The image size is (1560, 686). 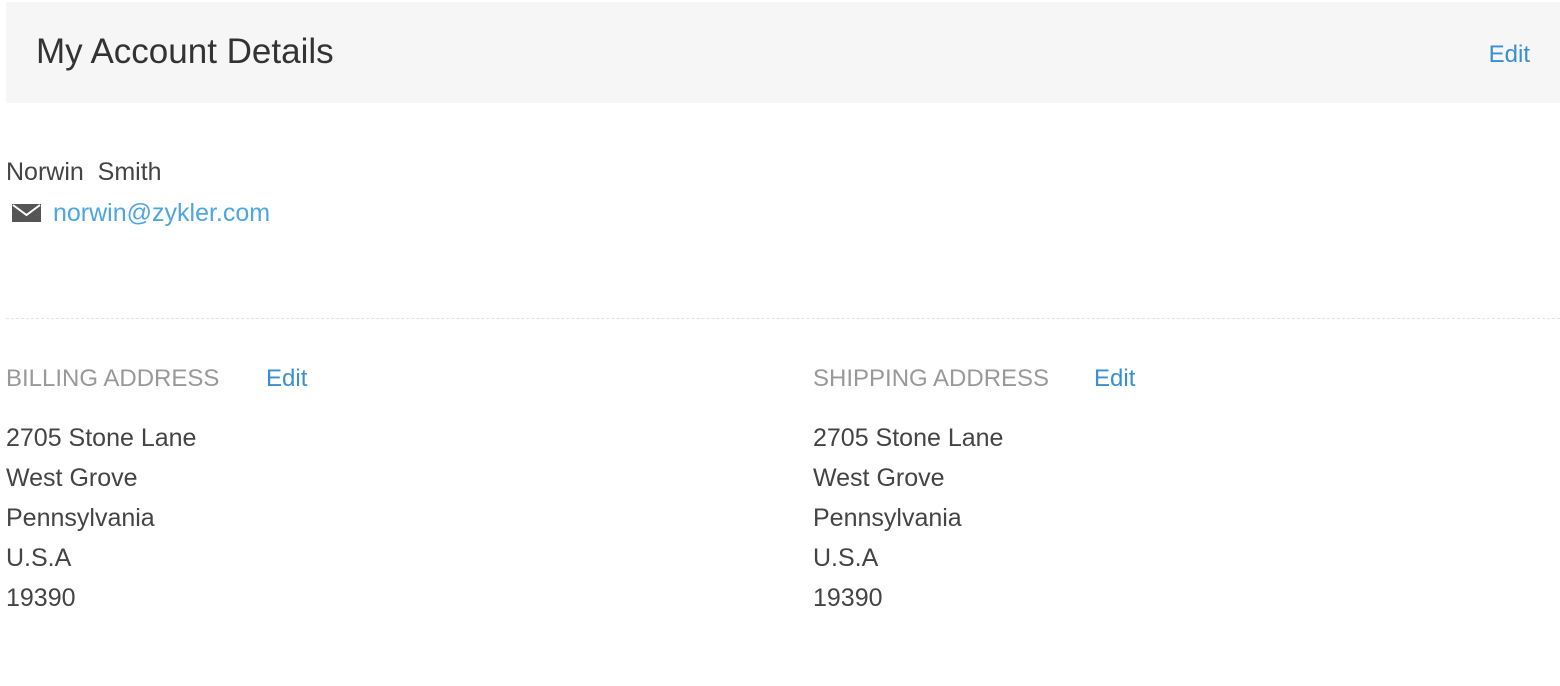 I want to click on mail-icon, so click(x=26, y=213).